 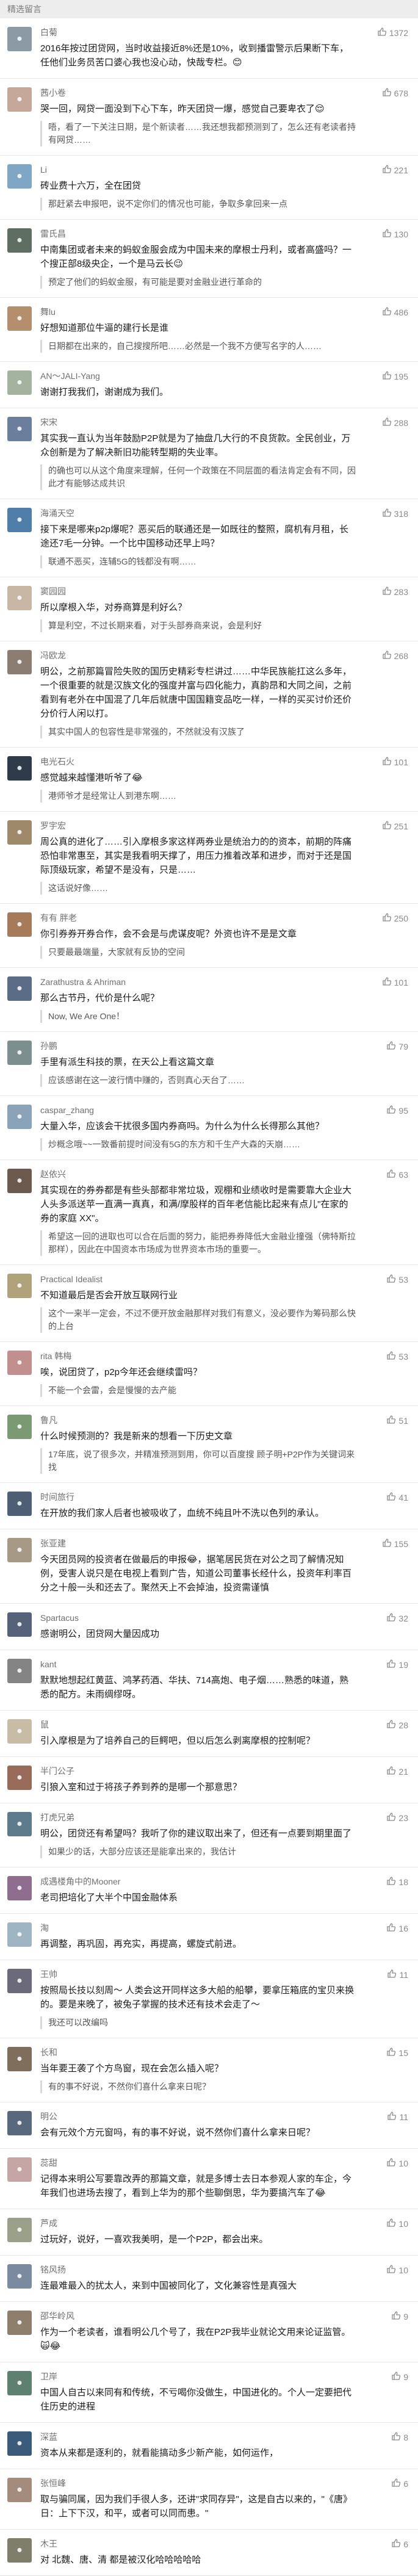 What do you see at coordinates (395, 513) in the screenshot?
I see `like-button: 318` at bounding box center [395, 513].